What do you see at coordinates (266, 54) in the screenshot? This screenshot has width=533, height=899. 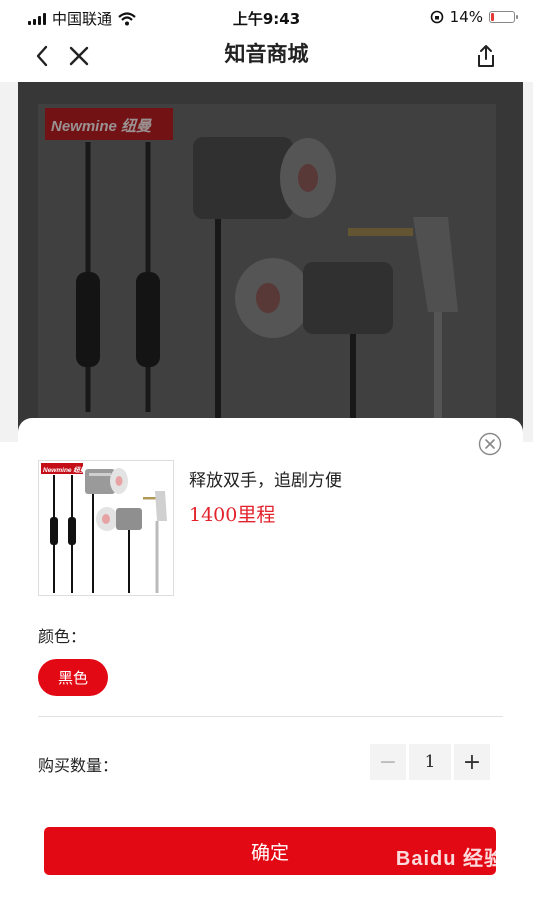 I see `page-title: 知音商城` at bounding box center [266, 54].